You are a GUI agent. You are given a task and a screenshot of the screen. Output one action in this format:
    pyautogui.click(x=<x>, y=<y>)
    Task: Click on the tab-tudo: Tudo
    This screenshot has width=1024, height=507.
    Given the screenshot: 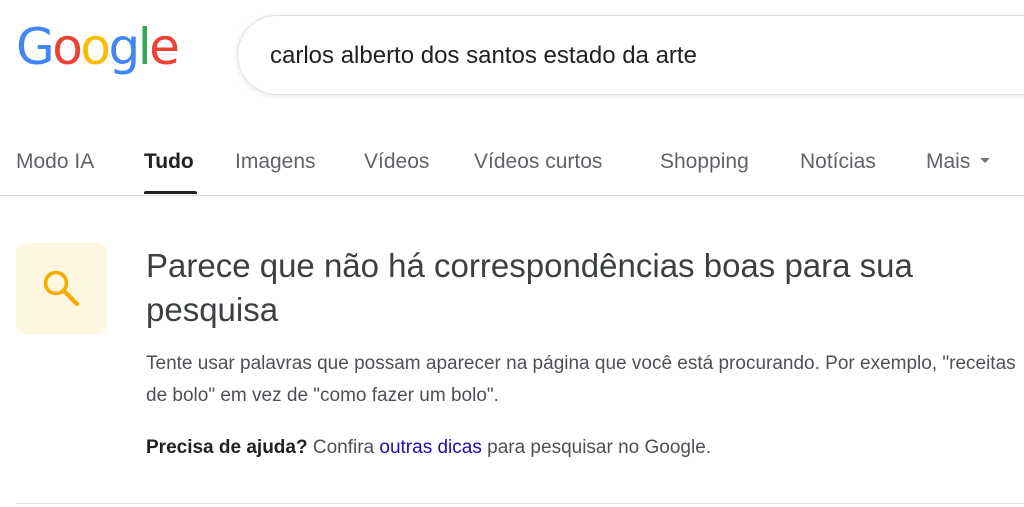 What is the action you would take?
    pyautogui.click(x=169, y=162)
    